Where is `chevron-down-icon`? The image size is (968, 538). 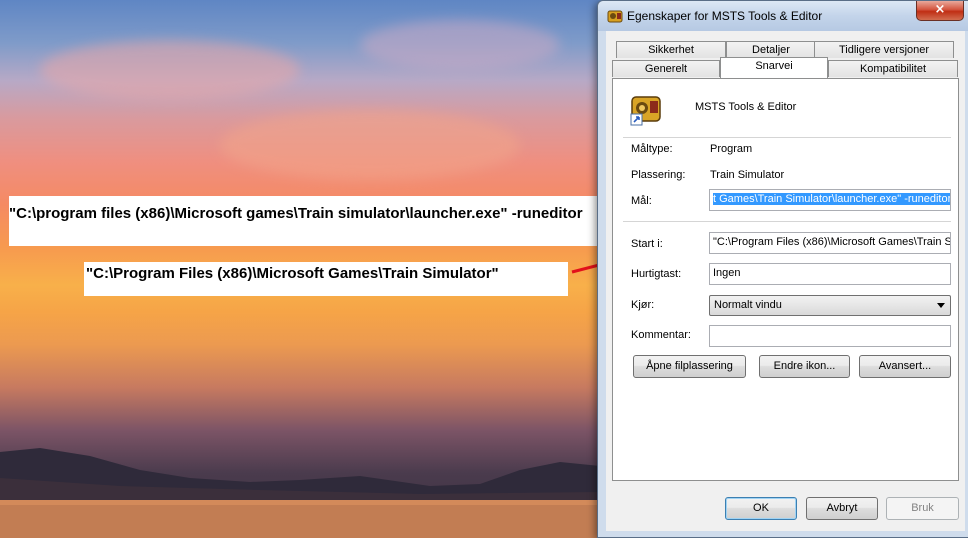
chevron-down-icon is located at coordinates (941, 305).